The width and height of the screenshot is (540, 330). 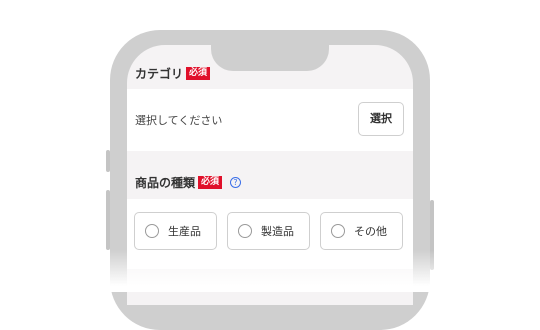 What do you see at coordinates (277, 231) in the screenshot?
I see `option-label: 製造品` at bounding box center [277, 231].